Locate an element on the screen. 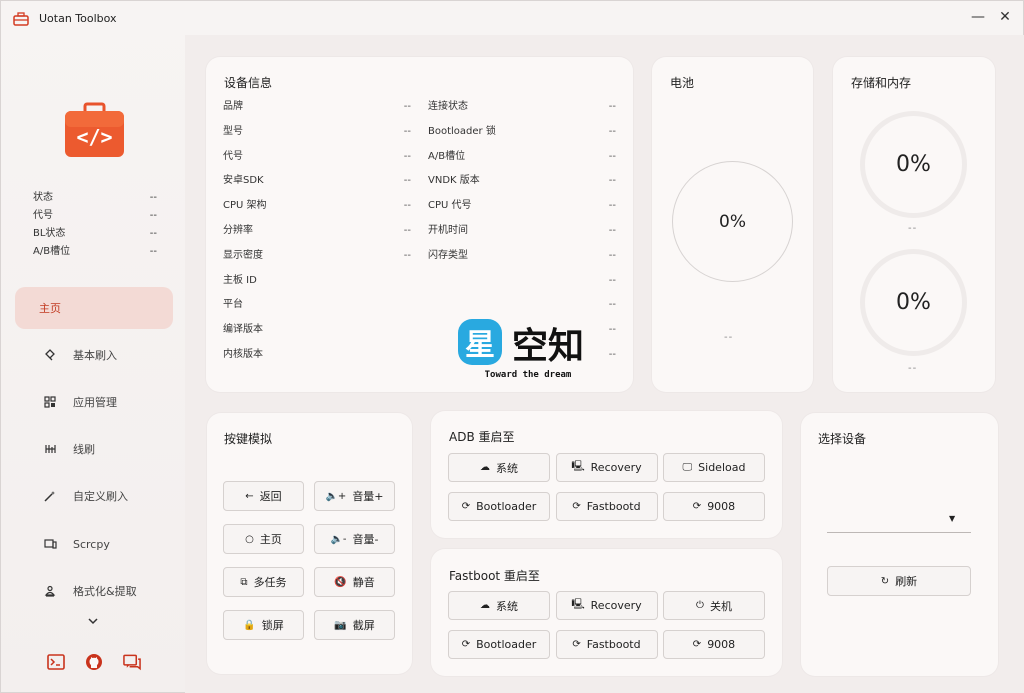 The width and height of the screenshot is (1024, 693). card-title: 电池 is located at coordinates (682, 83).